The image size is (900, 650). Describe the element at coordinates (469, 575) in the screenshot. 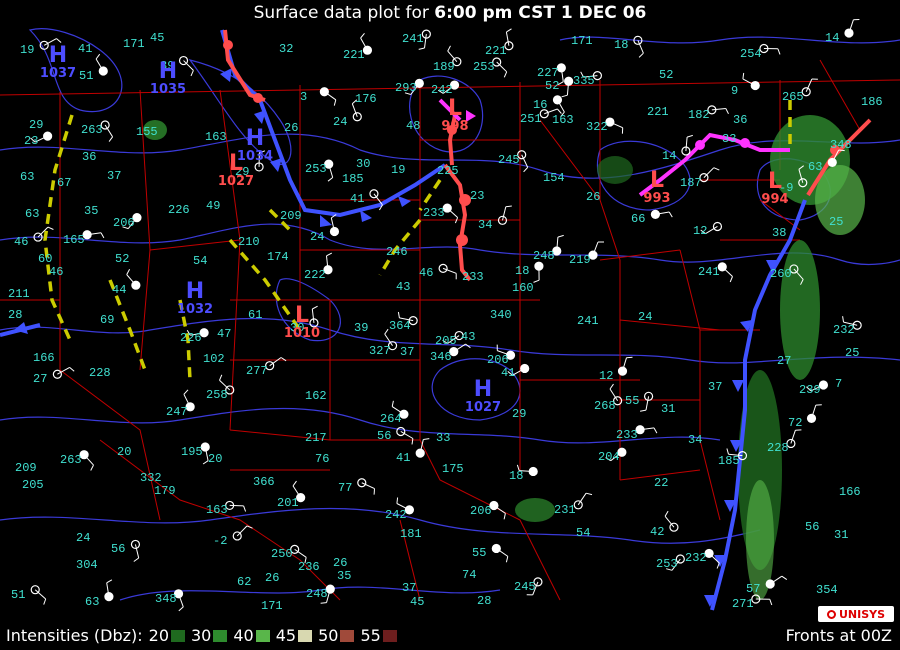

I see `station-value: 74` at that location.